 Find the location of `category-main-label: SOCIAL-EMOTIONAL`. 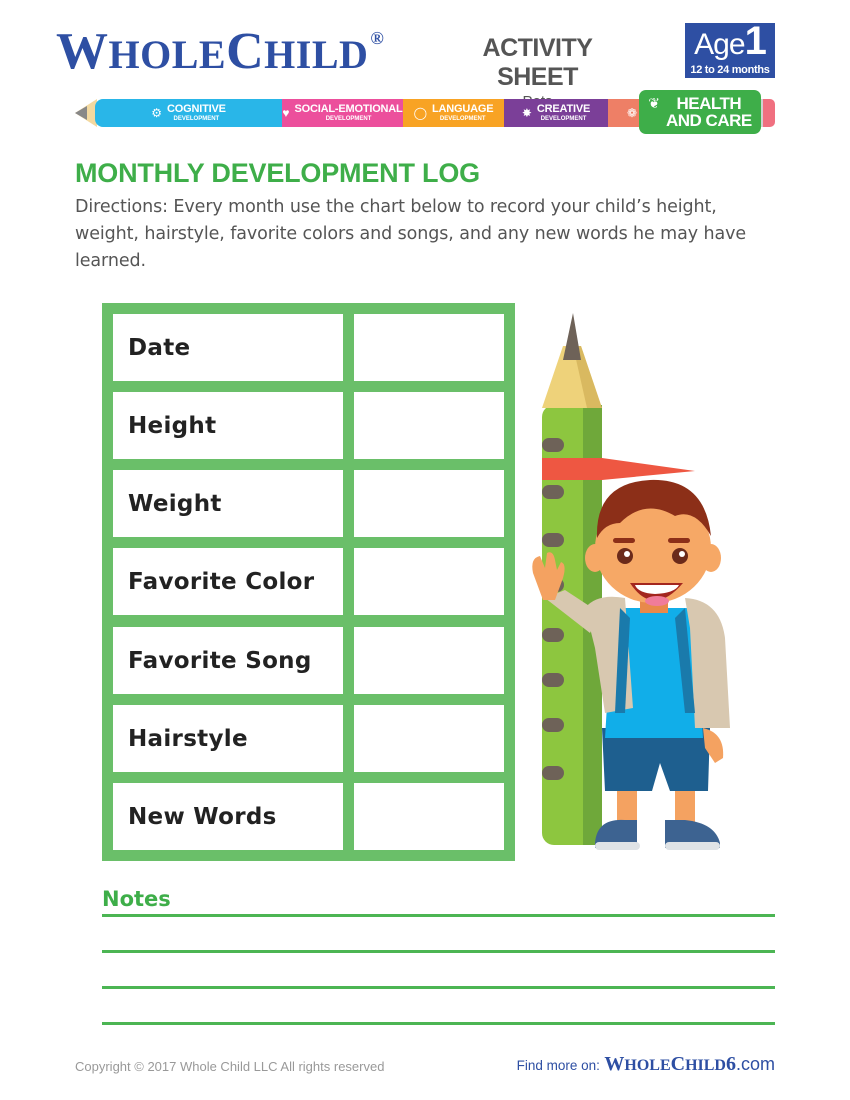

category-main-label: SOCIAL-EMOTIONAL is located at coordinates (348, 109).